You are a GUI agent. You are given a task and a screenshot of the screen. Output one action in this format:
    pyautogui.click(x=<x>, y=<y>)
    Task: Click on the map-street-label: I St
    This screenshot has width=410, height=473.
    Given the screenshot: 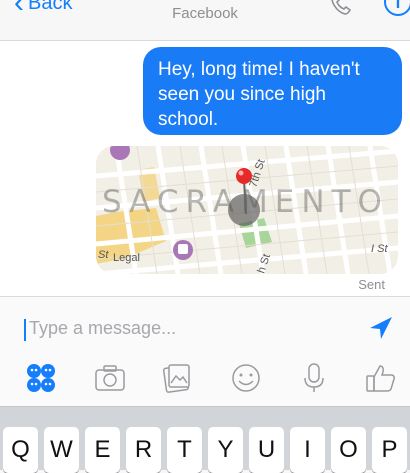 What is the action you would take?
    pyautogui.click(x=379, y=249)
    